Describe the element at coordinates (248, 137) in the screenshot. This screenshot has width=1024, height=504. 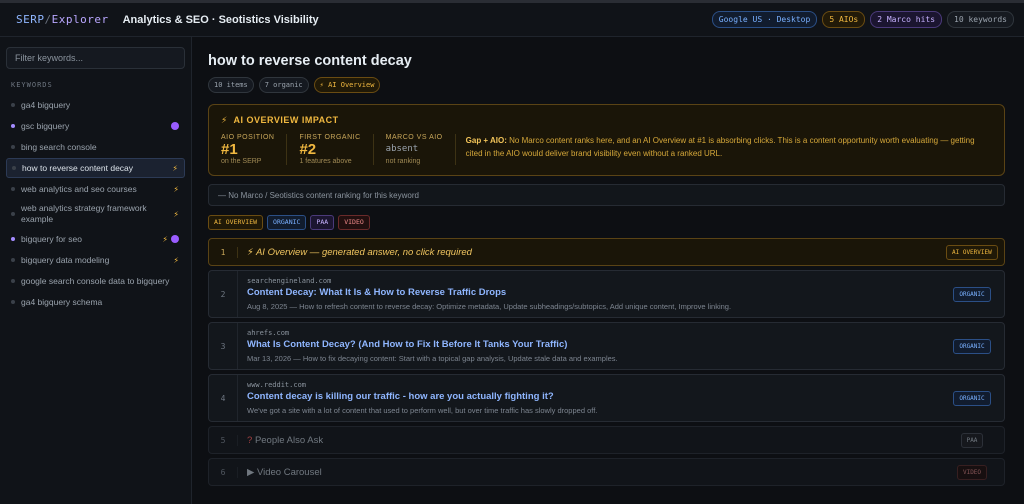
I see `stat-label: AIO POSITION` at that location.